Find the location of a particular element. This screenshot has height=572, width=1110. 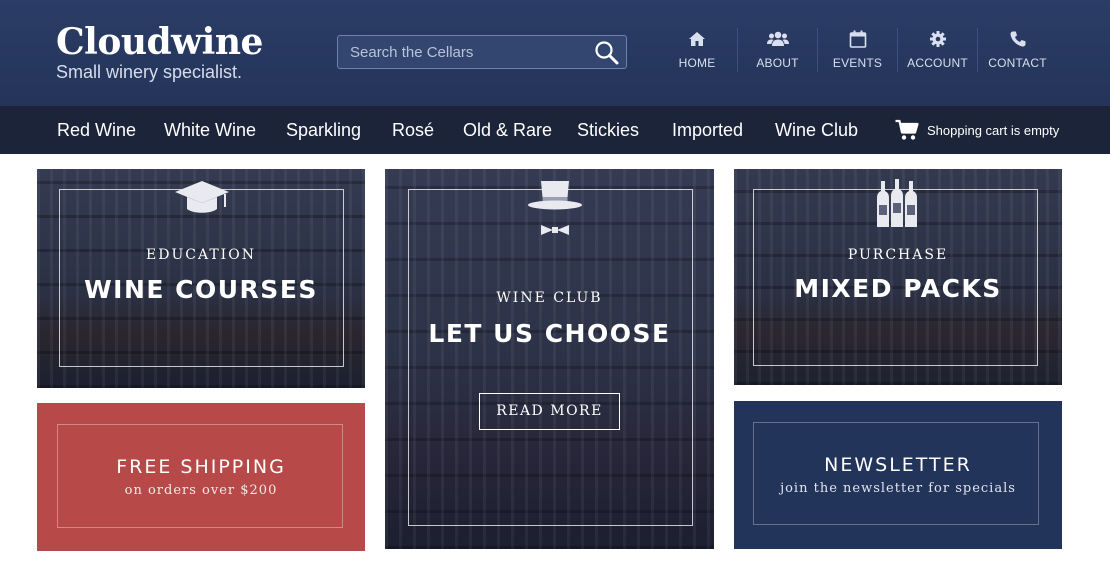

topnav-contact: CONTACT is located at coordinates (1017, 50).